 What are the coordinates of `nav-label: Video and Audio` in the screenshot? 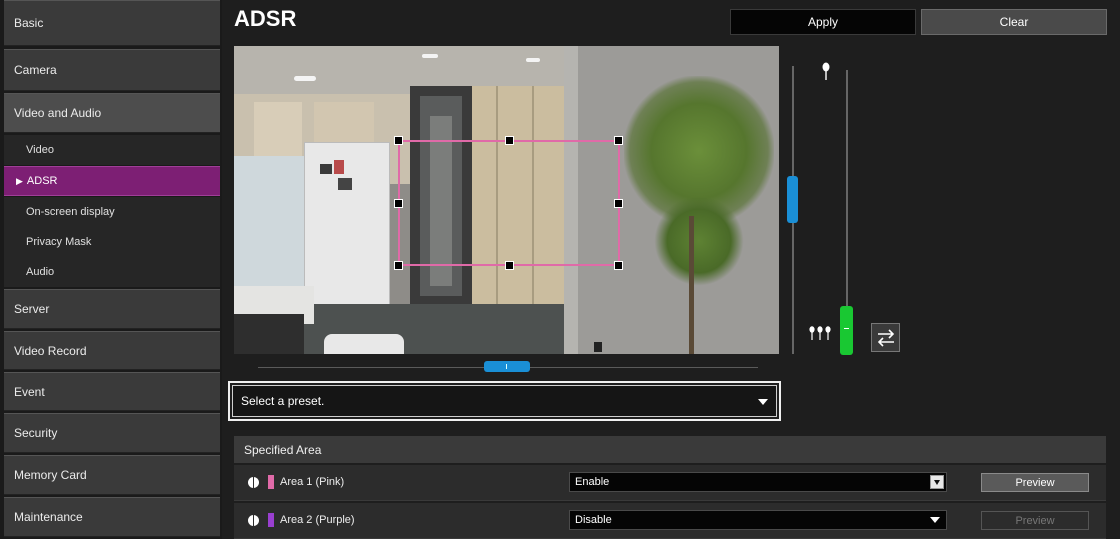 It's located at (58, 113).